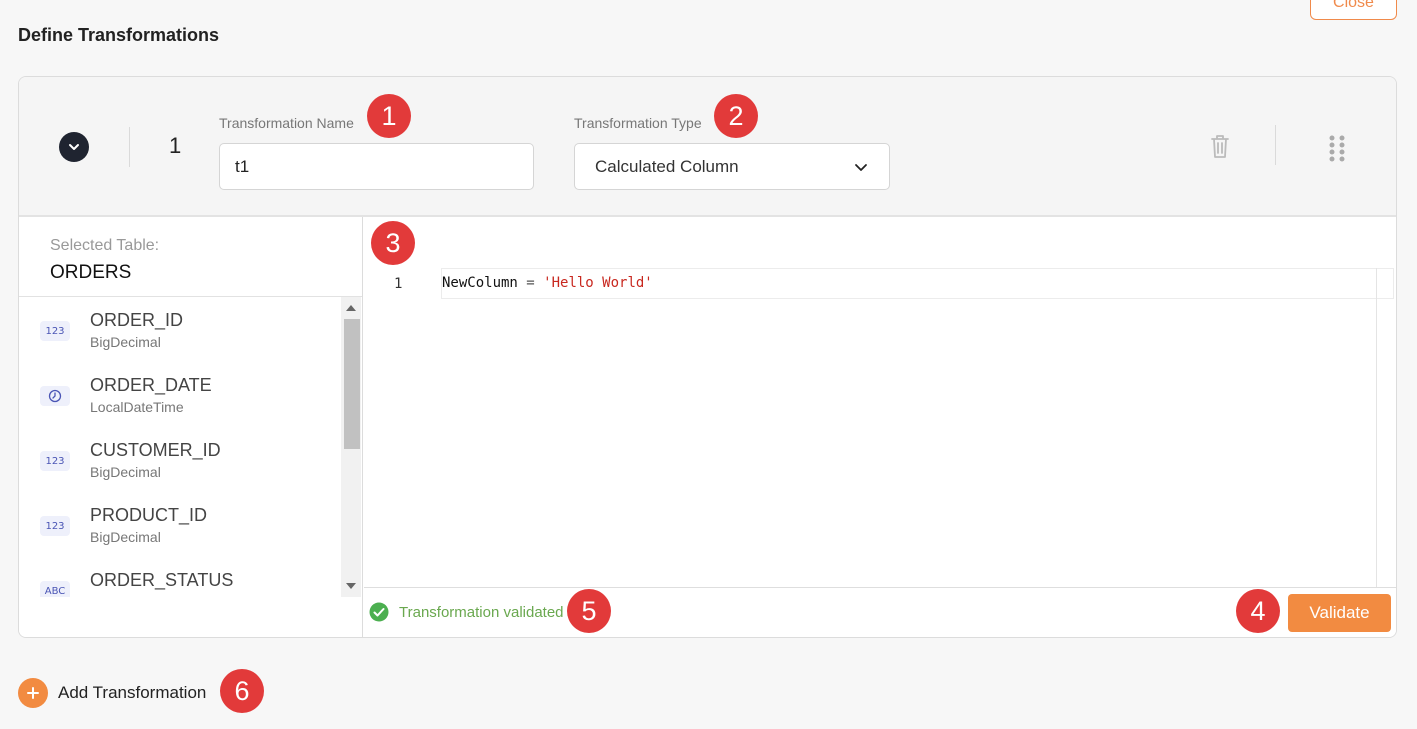 The height and width of the screenshot is (729, 1417). Describe the element at coordinates (55, 589) in the screenshot. I see `text-type-icon: ABC` at that location.